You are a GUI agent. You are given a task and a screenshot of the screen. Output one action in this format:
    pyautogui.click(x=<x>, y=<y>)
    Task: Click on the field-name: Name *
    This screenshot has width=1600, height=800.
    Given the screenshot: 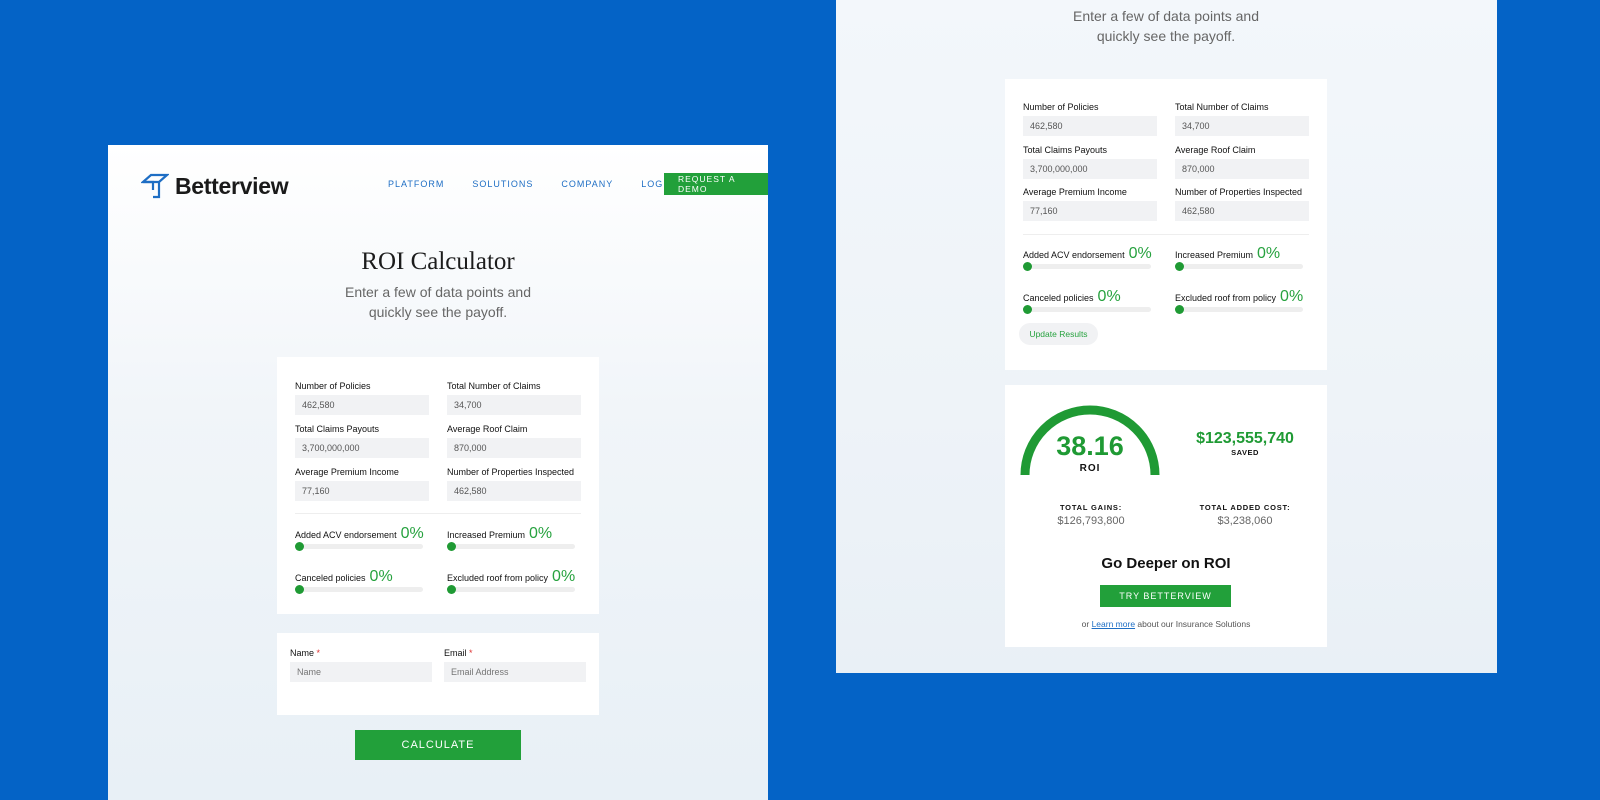 What is the action you would take?
    pyautogui.click(x=361, y=665)
    